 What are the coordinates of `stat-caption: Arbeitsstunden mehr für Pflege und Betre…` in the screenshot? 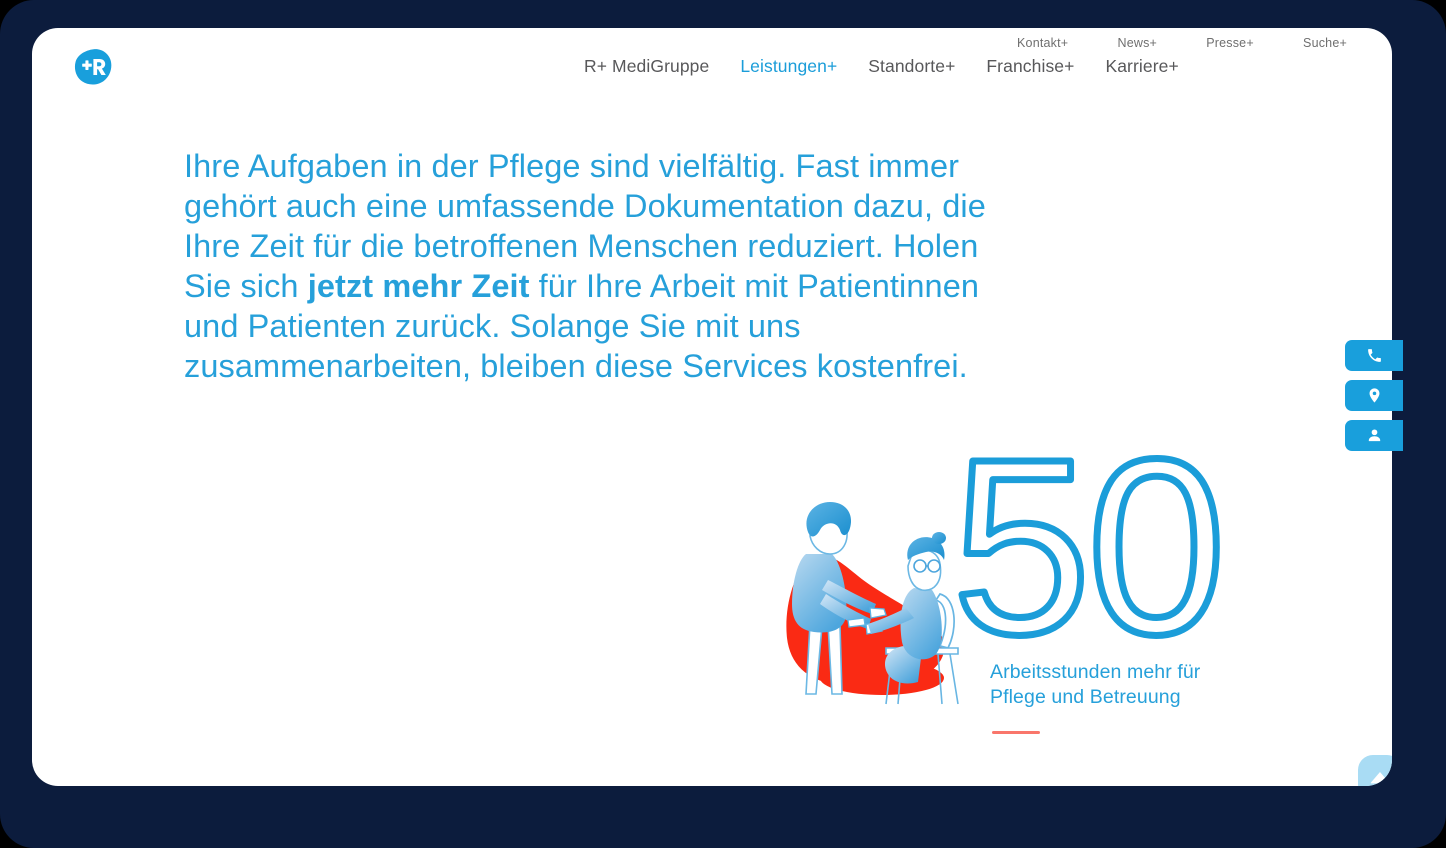 It's located at (1135, 685).